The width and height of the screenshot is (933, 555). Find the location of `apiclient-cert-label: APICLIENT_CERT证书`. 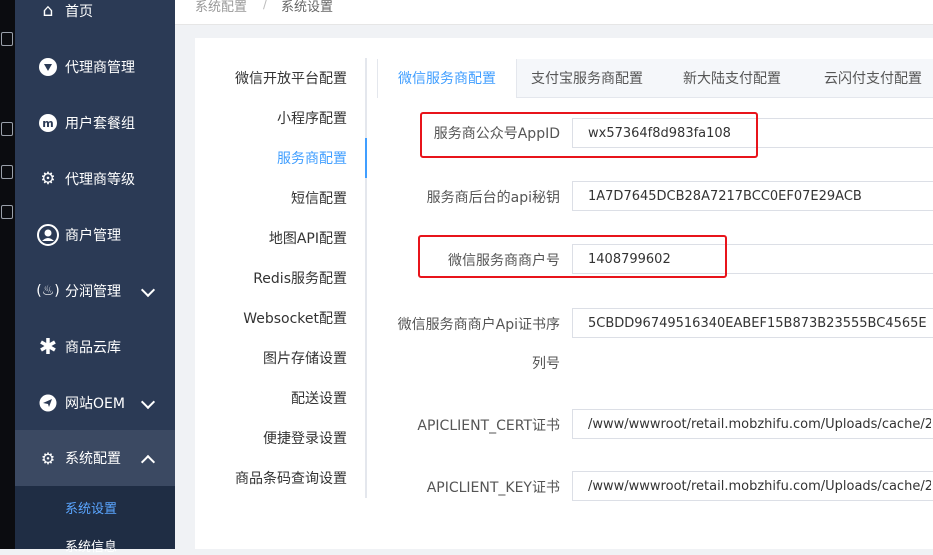

apiclient-cert-label: APICLIENT_CERT证书 is located at coordinates (488, 426).